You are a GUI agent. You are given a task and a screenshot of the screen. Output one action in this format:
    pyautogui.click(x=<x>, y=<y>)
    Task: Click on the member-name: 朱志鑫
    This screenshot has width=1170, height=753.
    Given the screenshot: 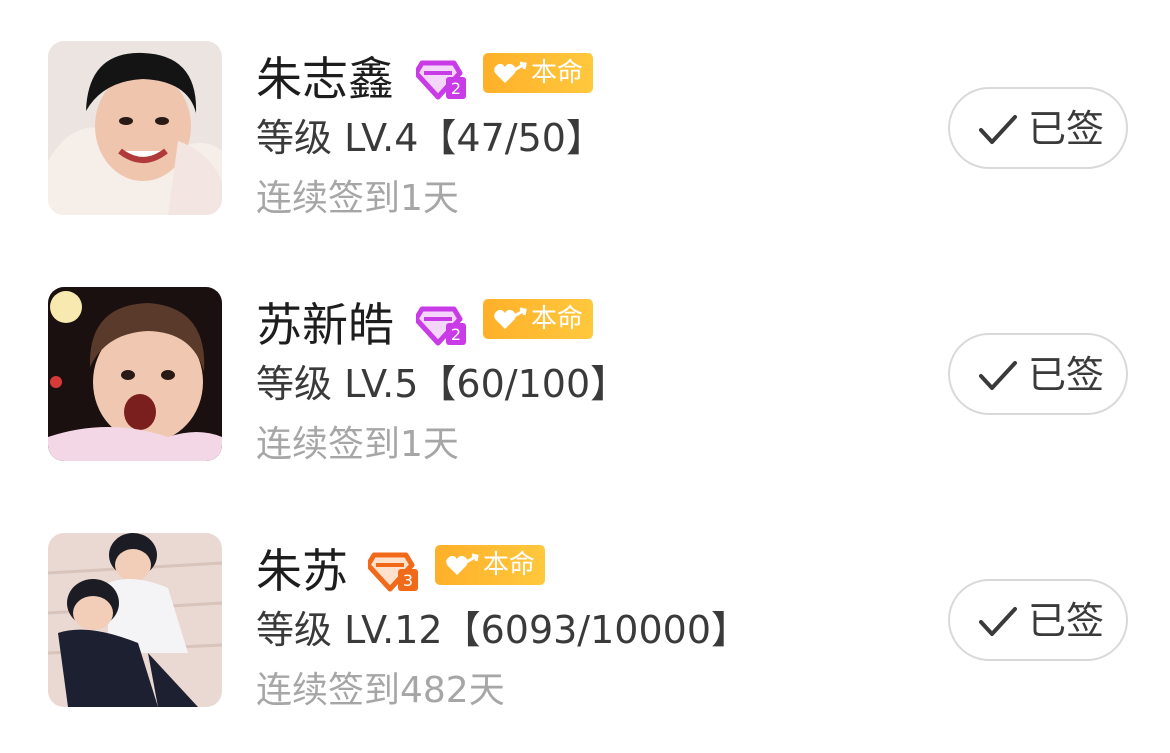 What is the action you would take?
    pyautogui.click(x=325, y=79)
    